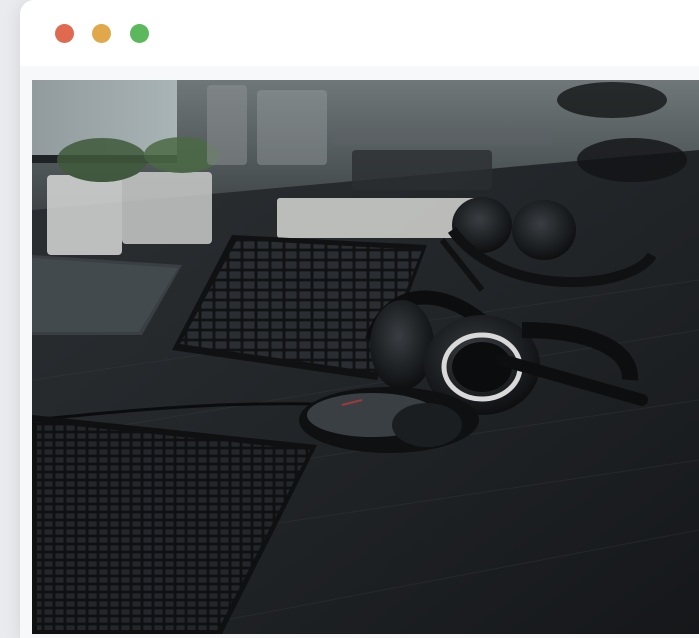 This screenshot has width=699, height=638. What do you see at coordinates (389, 420) in the screenshot?
I see `mouse-icon` at bounding box center [389, 420].